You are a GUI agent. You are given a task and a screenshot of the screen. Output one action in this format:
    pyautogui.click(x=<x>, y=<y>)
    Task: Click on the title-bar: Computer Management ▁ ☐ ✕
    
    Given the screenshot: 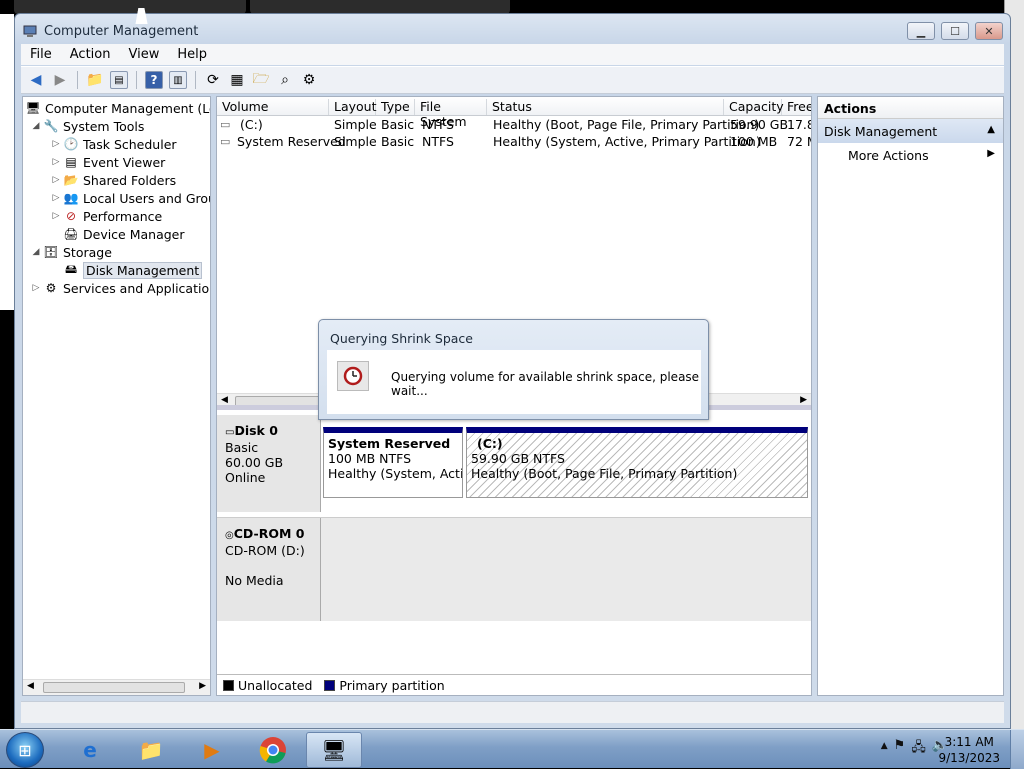 What is the action you would take?
    pyautogui.click(x=512, y=29)
    